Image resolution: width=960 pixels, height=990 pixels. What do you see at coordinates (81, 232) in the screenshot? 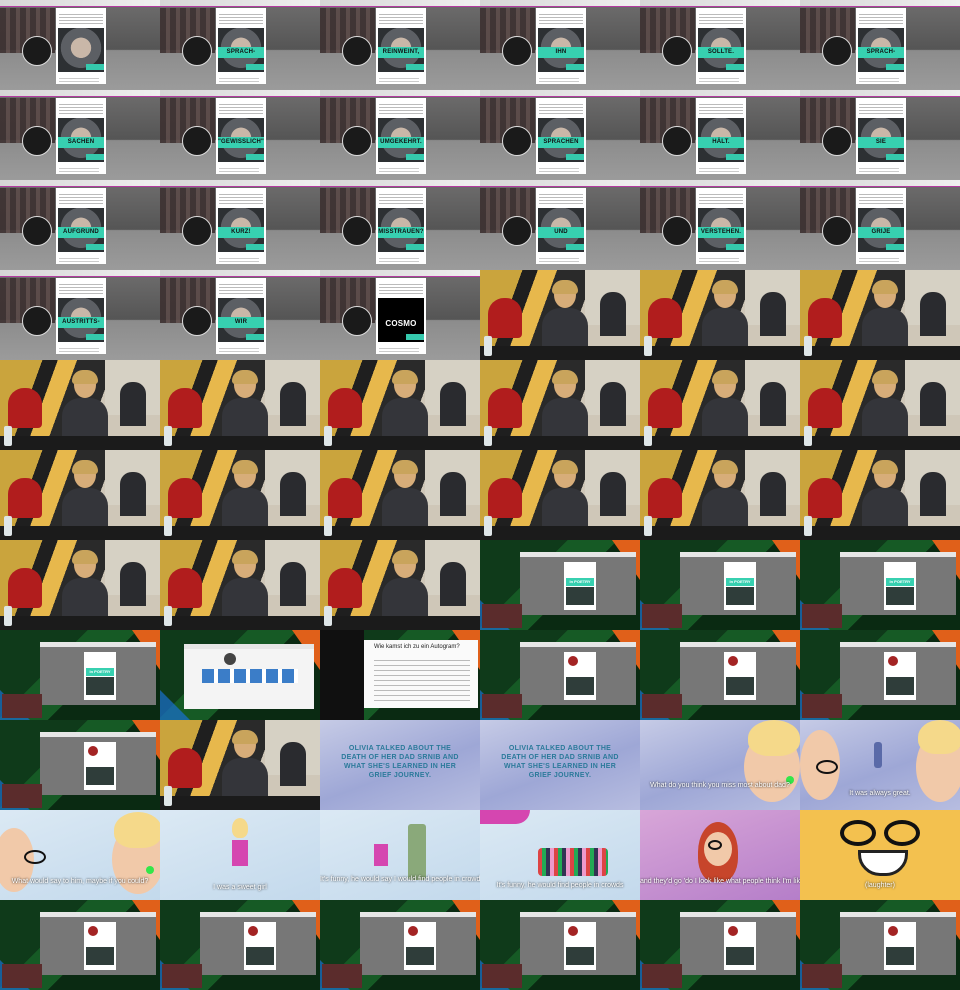
I see `subtitle-banner: AUFGRUND` at bounding box center [81, 232].